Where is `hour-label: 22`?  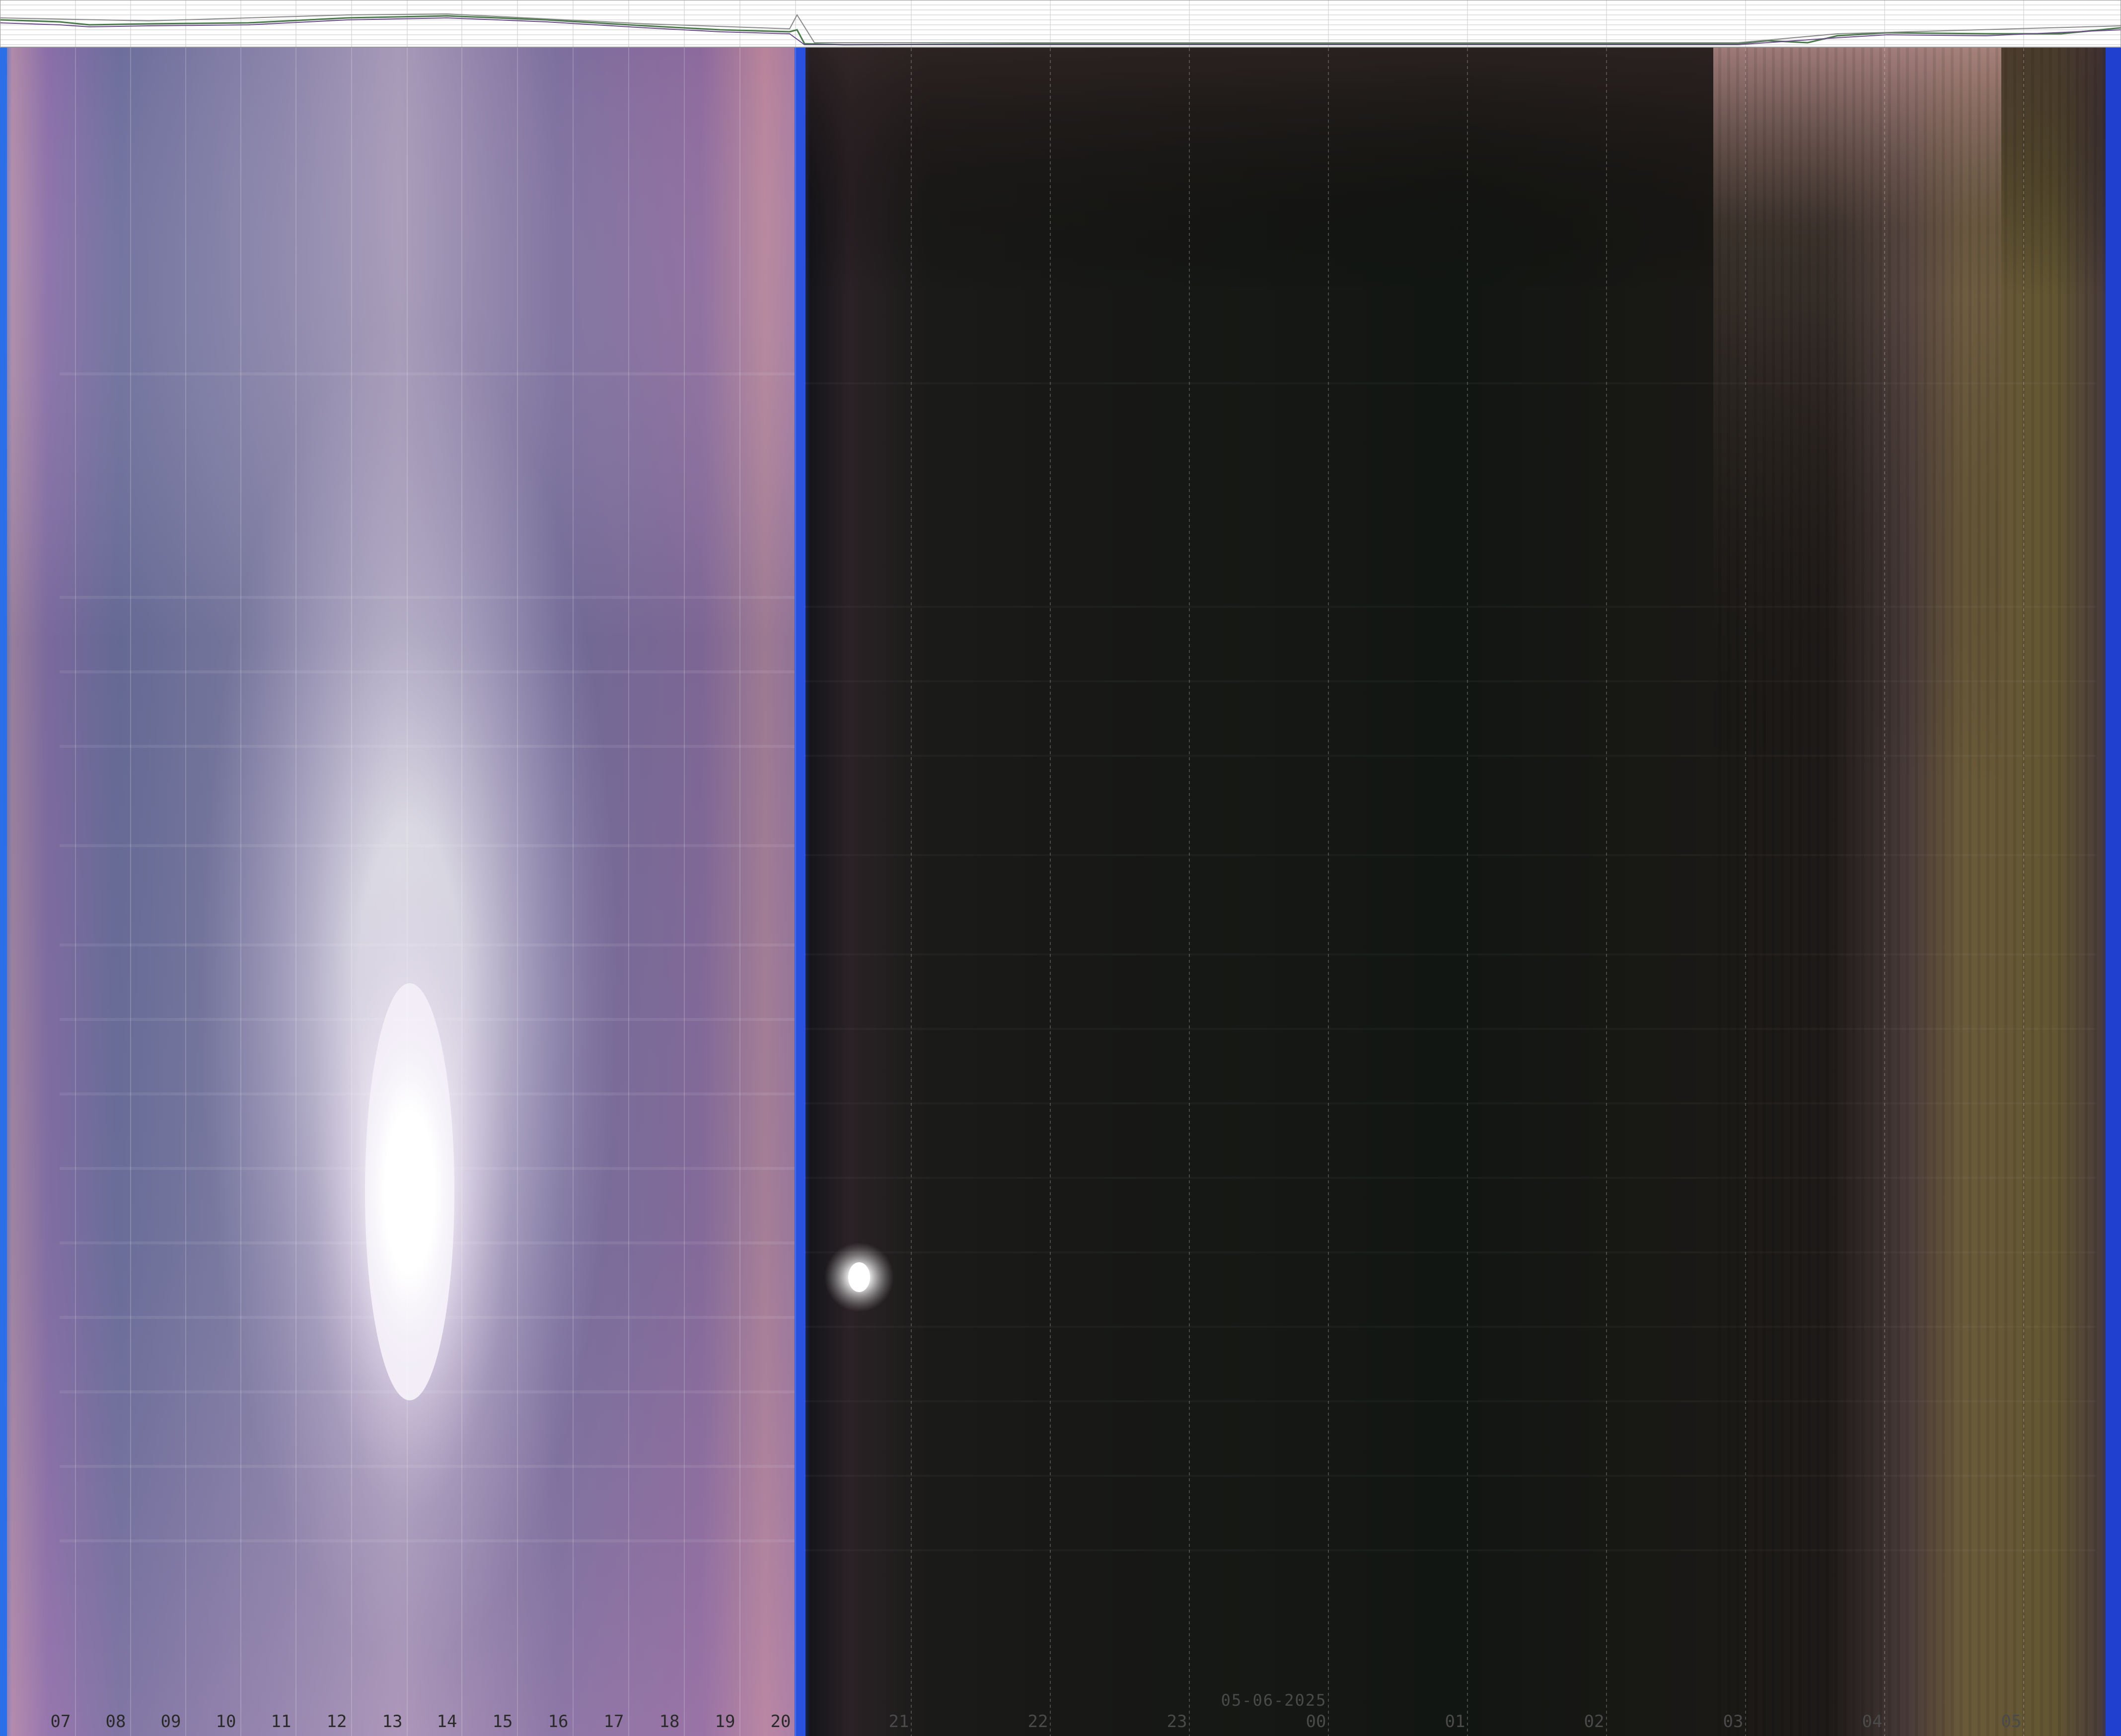
hour-label: 22 is located at coordinates (1038, 1722).